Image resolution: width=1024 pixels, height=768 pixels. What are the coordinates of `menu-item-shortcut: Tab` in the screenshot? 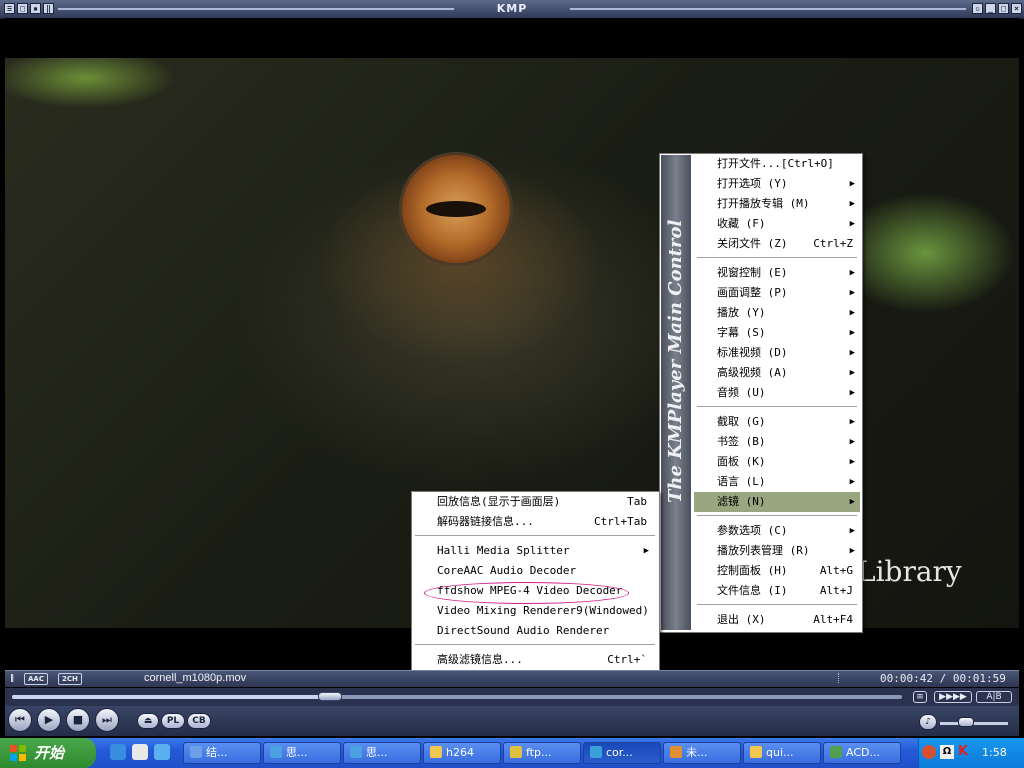 It's located at (637, 501).